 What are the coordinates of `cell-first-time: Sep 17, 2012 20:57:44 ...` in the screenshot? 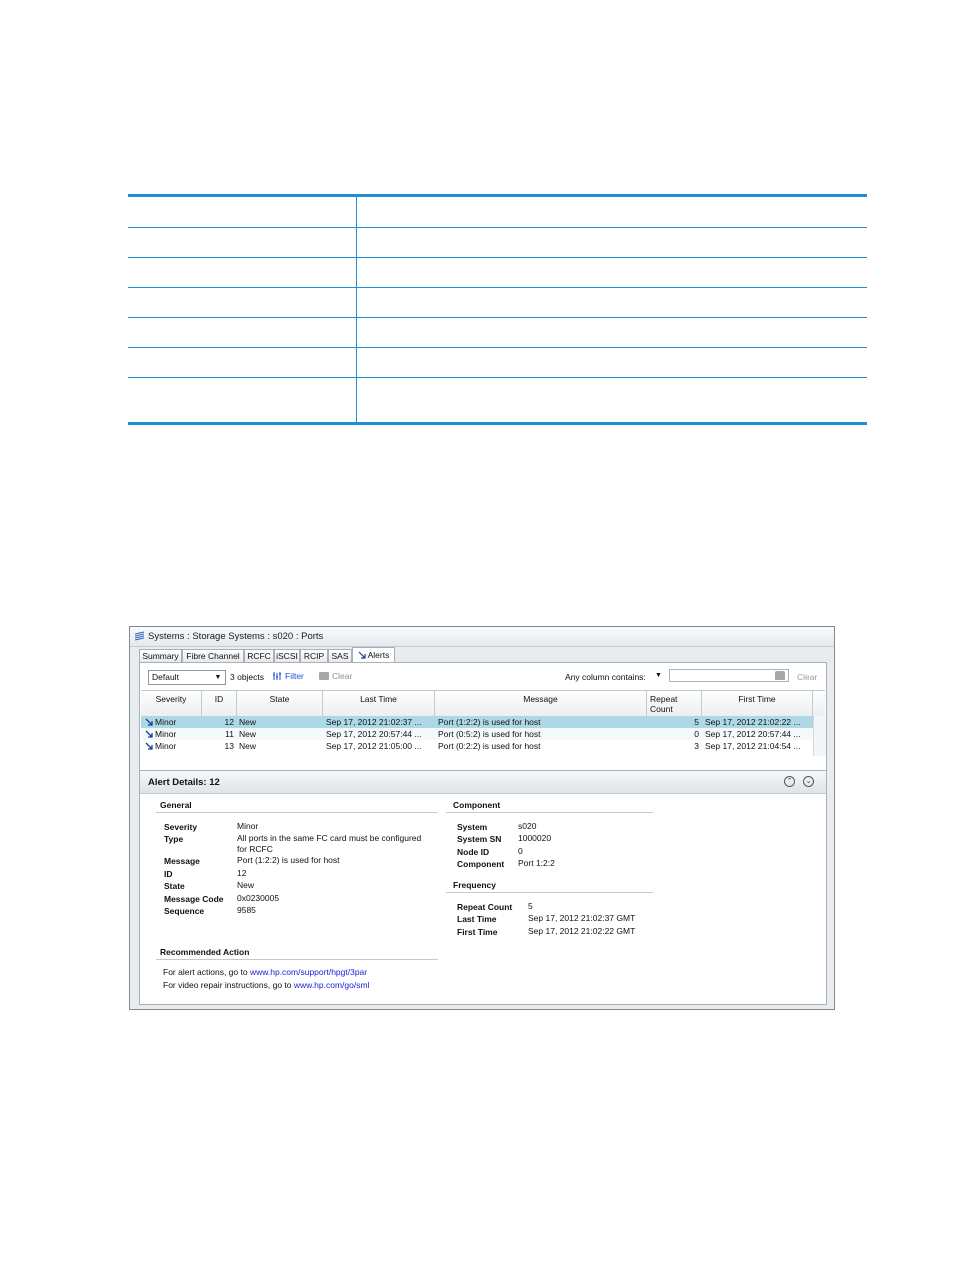 It's located at (753, 734).